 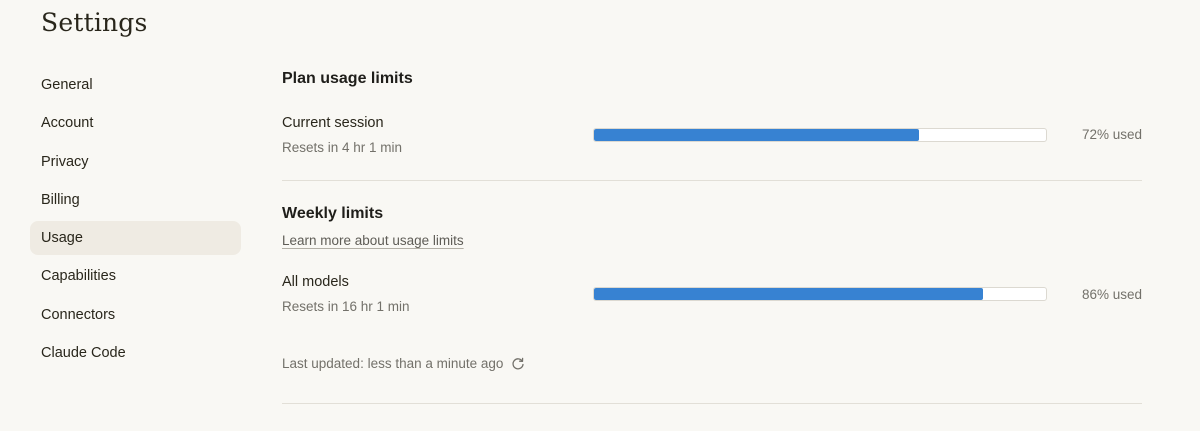 What do you see at coordinates (135, 238) in the screenshot?
I see `sidebar-item-usage: Usage` at bounding box center [135, 238].